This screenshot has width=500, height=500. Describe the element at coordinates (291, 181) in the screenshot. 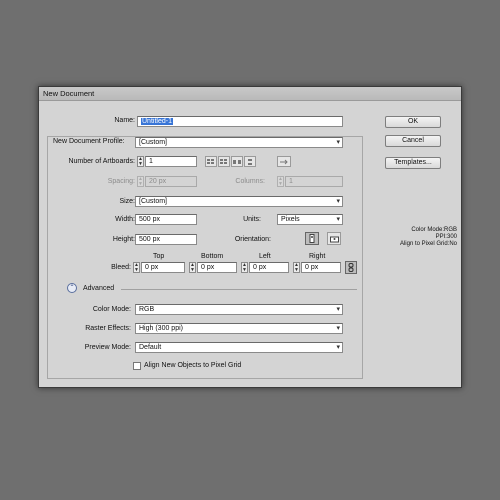

I see `columns-value: 1` at that location.